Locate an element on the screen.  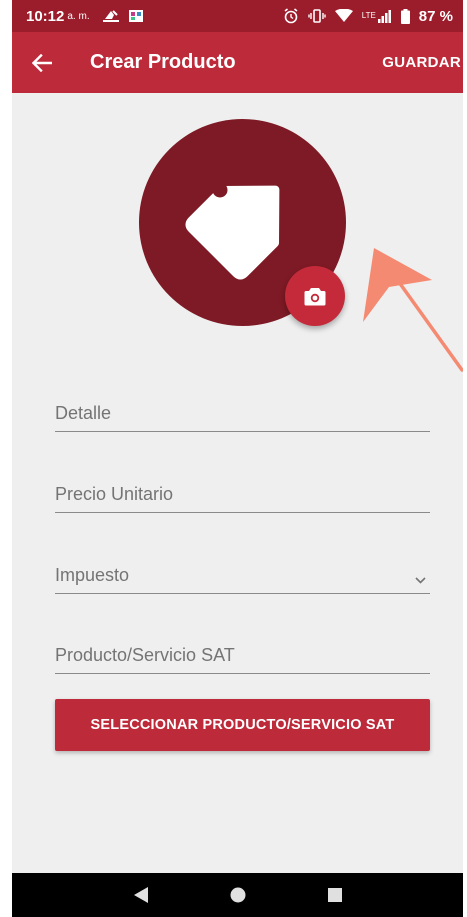
detalle-placeholder: Detalle is located at coordinates (83, 413).